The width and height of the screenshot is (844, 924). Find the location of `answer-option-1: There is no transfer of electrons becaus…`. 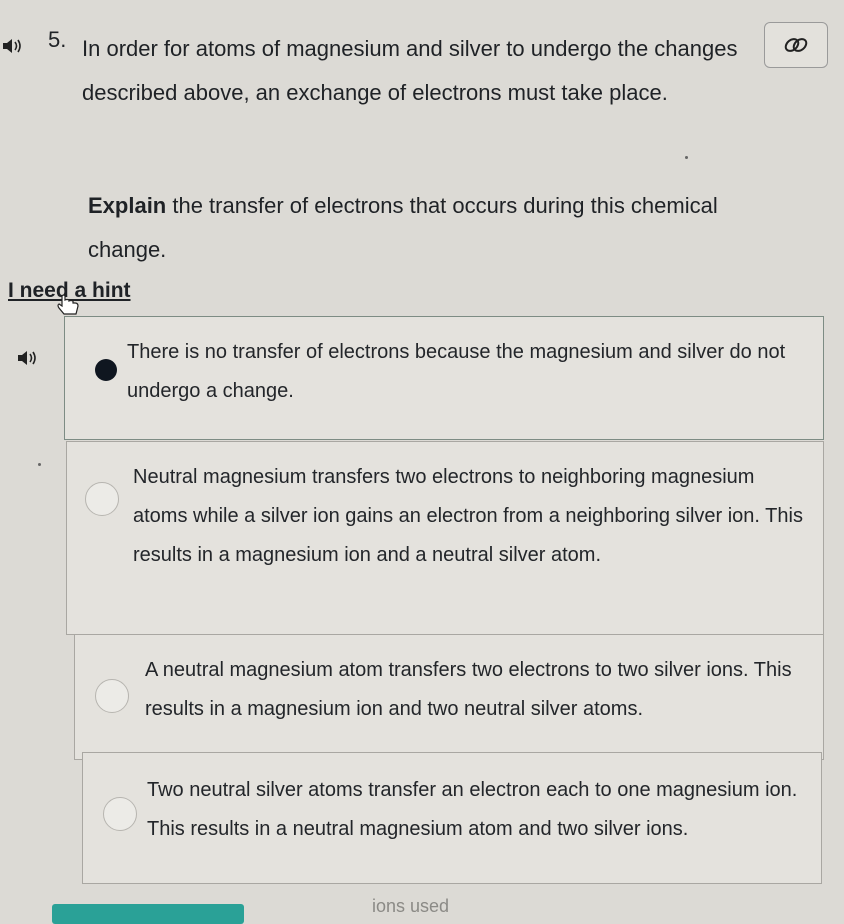

answer-option-1: There is no transfer of electrons becaus… is located at coordinates (444, 378).